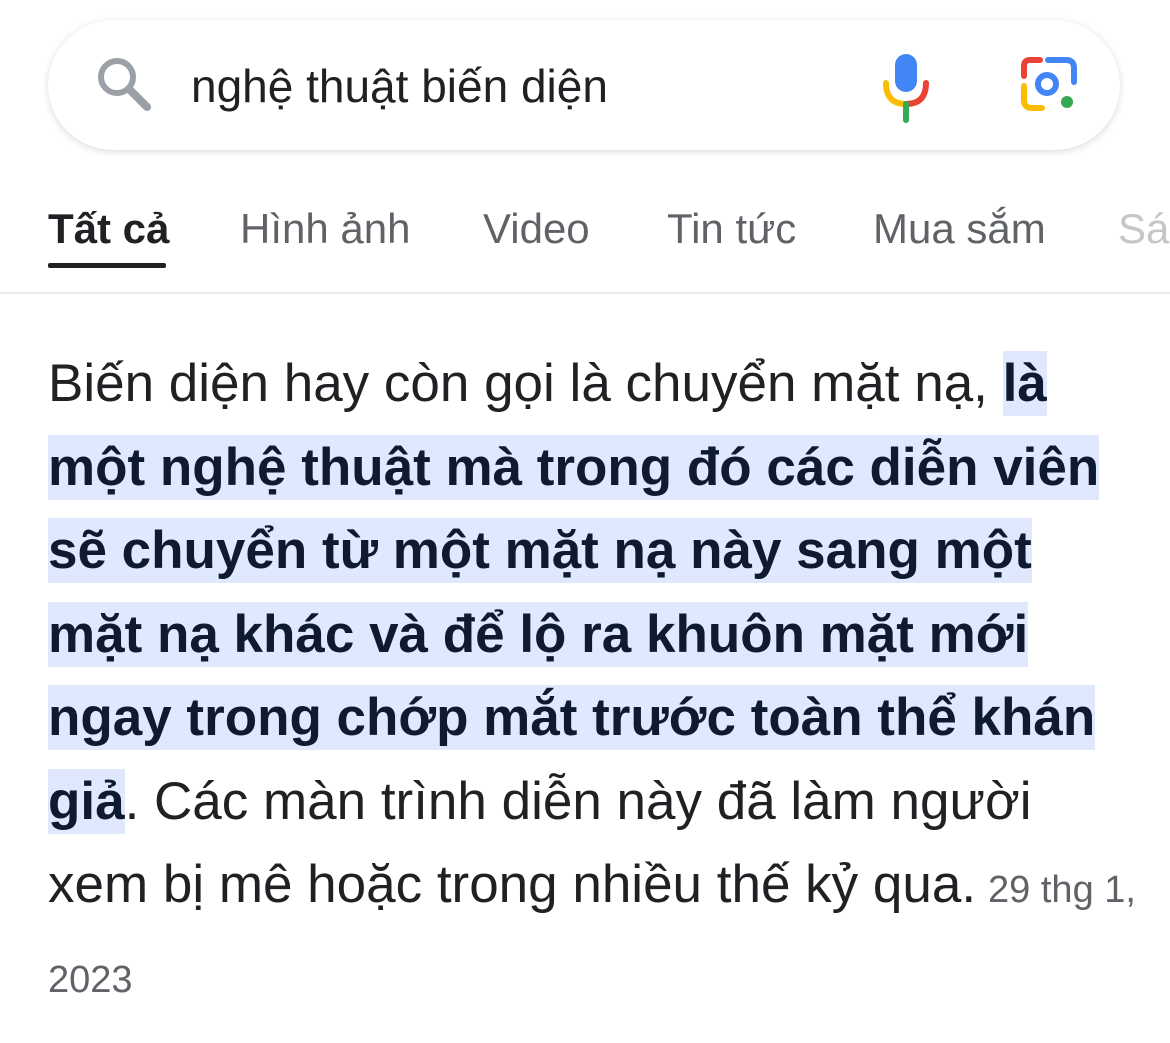  What do you see at coordinates (1050, 84) in the screenshot?
I see `google-lens-icon` at bounding box center [1050, 84].